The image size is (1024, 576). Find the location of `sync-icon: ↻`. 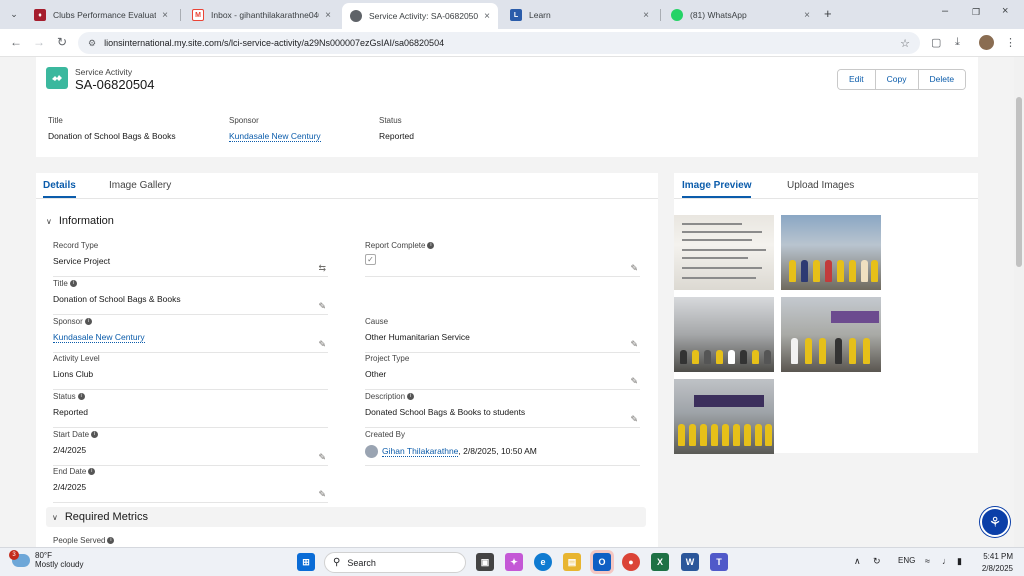

sync-icon: ↻ is located at coordinates (877, 561).